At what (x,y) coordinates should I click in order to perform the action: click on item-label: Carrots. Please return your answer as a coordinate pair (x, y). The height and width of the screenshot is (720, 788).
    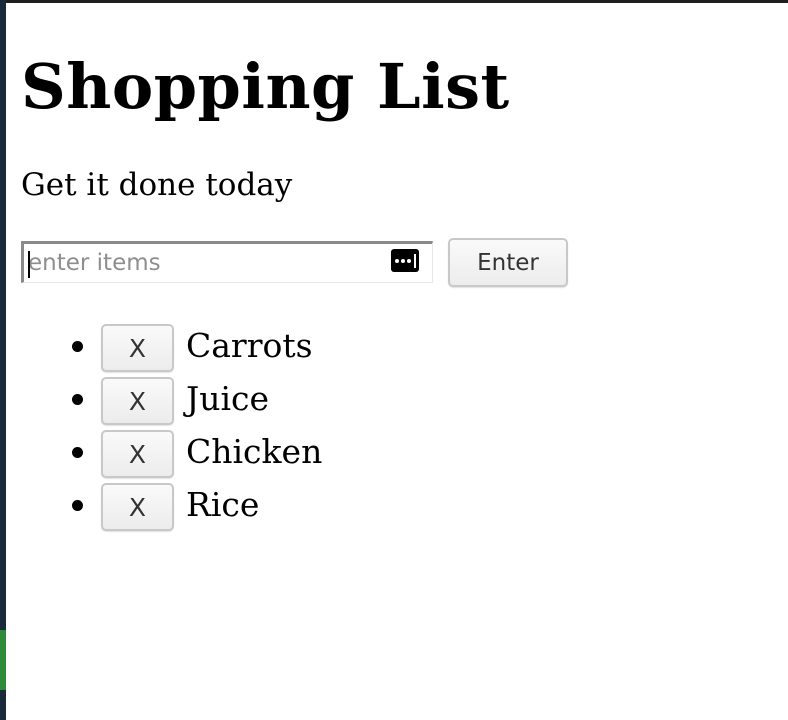
    Looking at the image, I should click on (249, 345).